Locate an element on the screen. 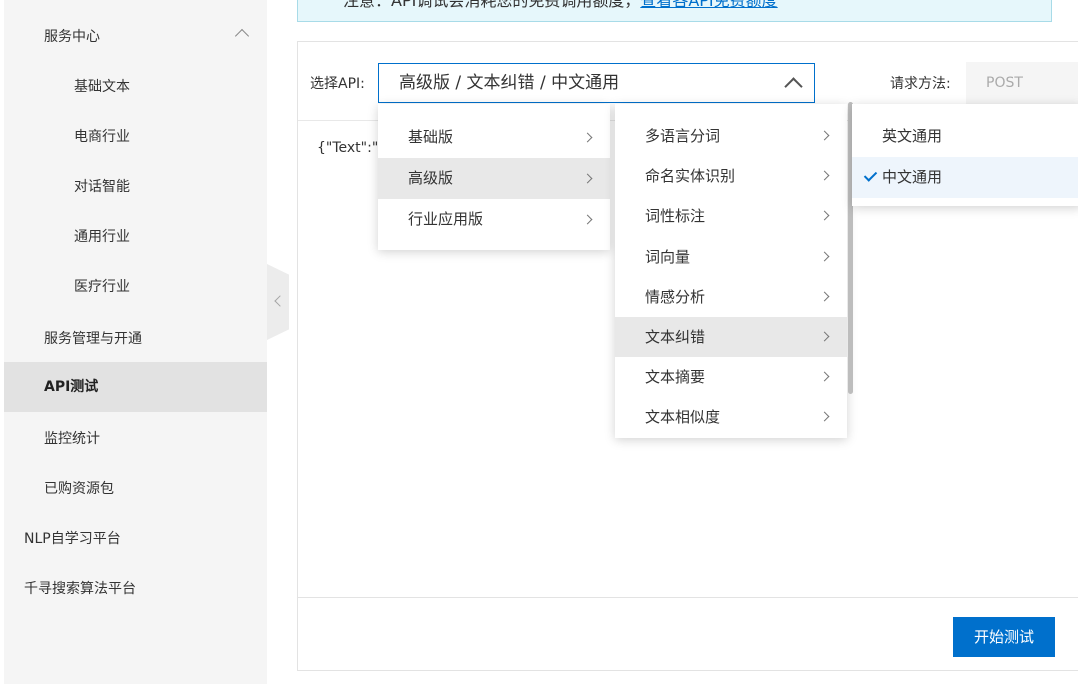 This screenshot has height=684, width=1078. sidebar-item-nlp-platform: NLP自学习平台 is located at coordinates (135, 539).